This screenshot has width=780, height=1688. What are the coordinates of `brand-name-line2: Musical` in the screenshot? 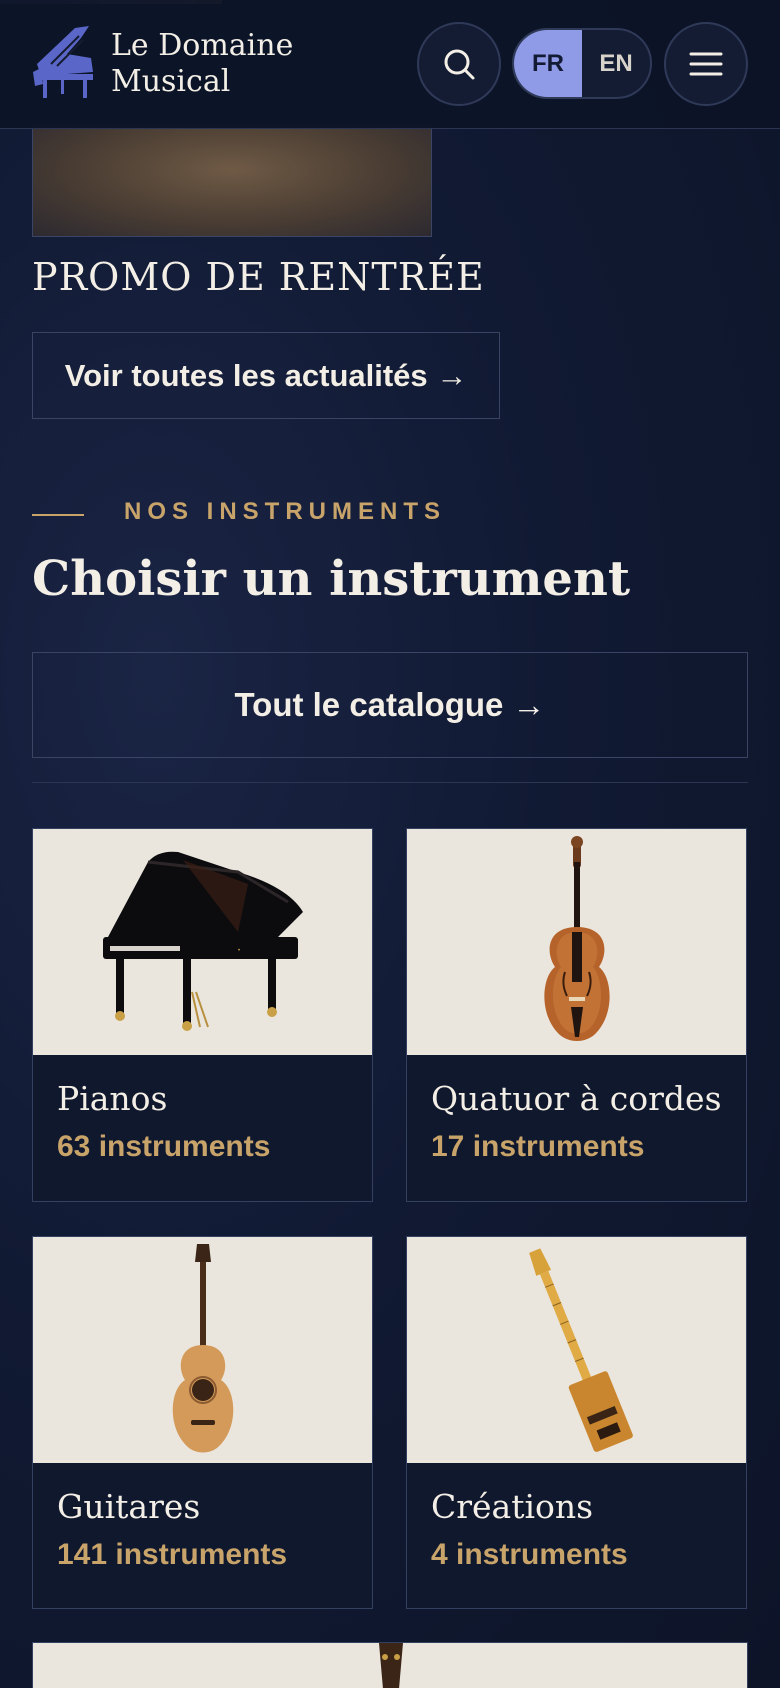 It's located at (171, 81).